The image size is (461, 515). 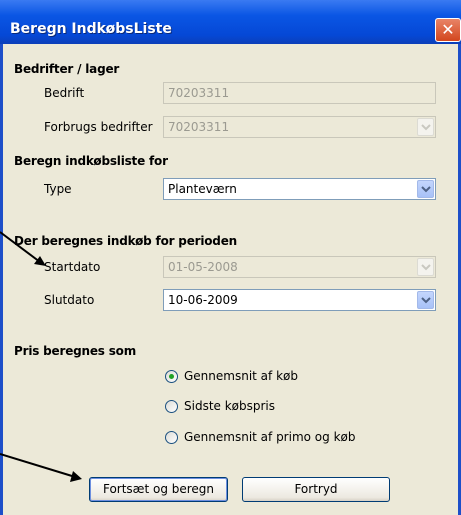 I want to click on label-bedrift: Bedrift, so click(x=64, y=93).